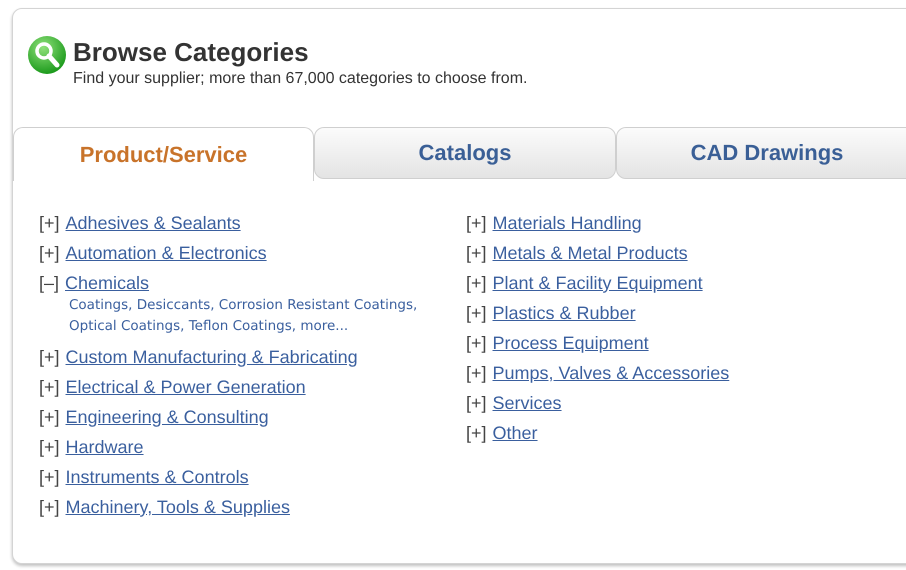 Image resolution: width=906 pixels, height=570 pixels. What do you see at coordinates (611, 373) in the screenshot?
I see `category-link: Pumps, Valves & Accessories` at bounding box center [611, 373].